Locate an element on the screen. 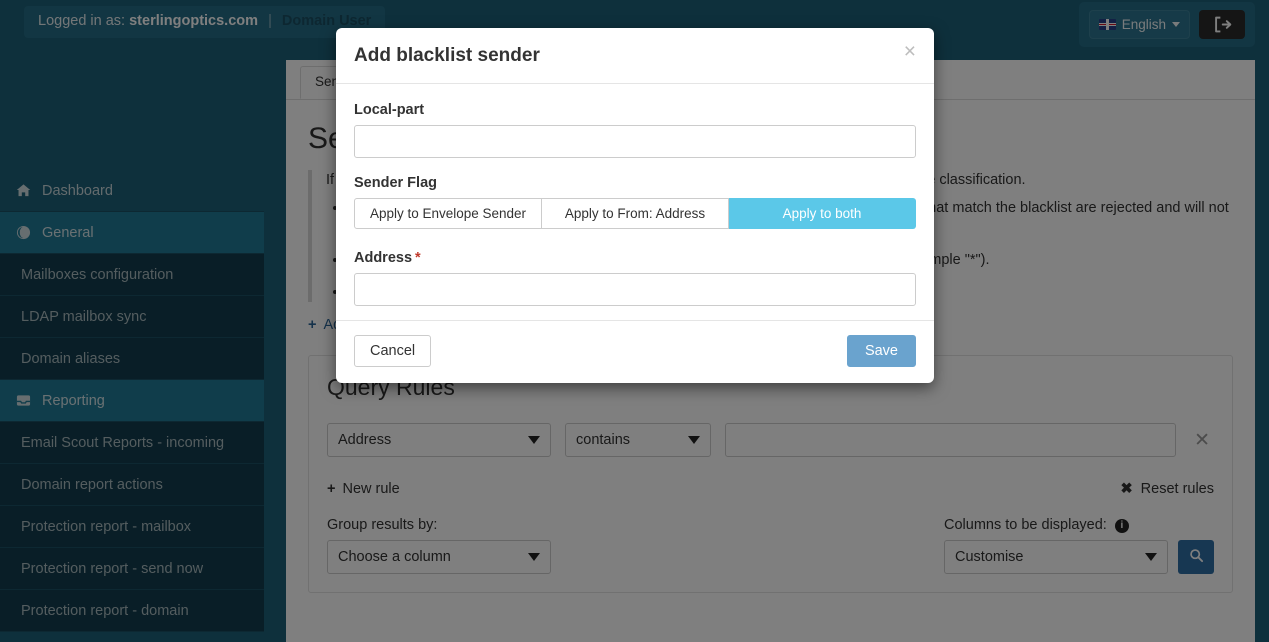  modal-footer: Cancel Save is located at coordinates (635, 351).